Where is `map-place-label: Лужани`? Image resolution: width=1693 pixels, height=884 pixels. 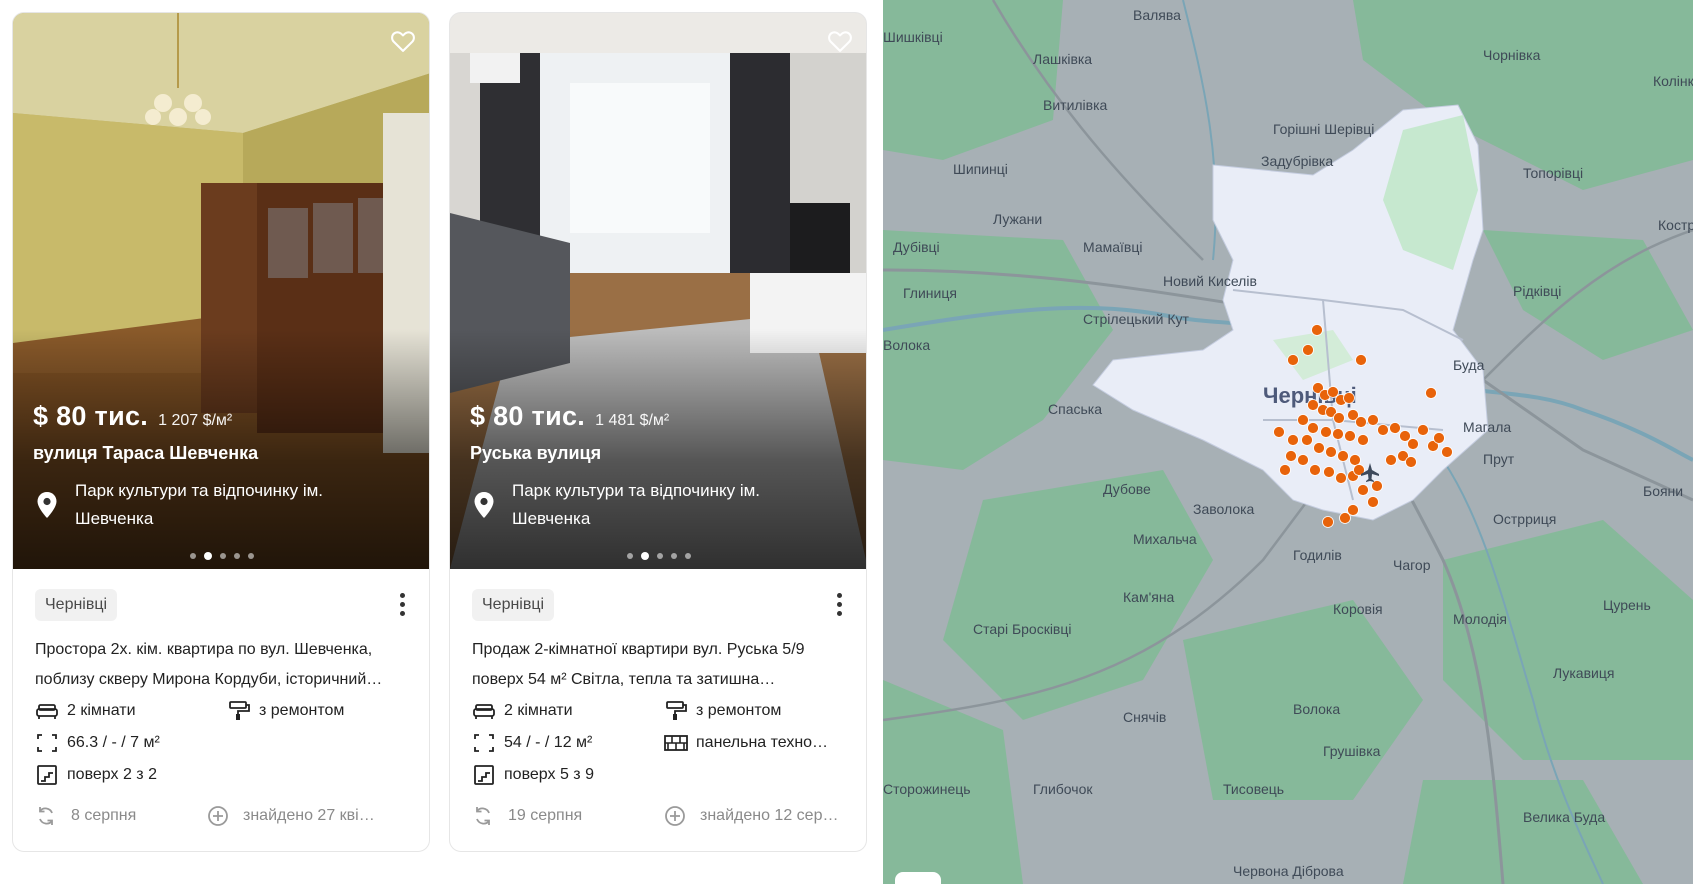 map-place-label: Лужани is located at coordinates (1017, 219).